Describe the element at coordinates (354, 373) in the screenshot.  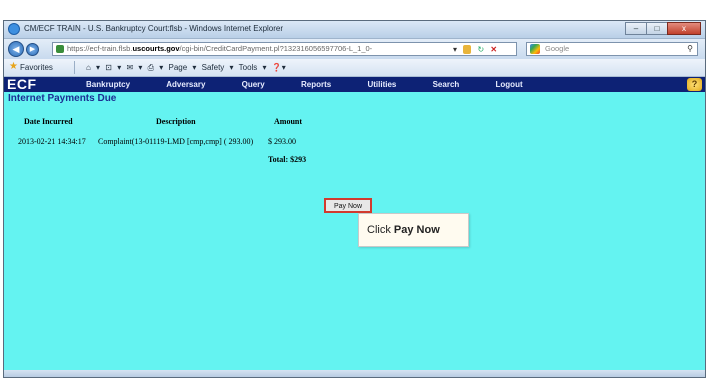
I see `status-bar` at that location.